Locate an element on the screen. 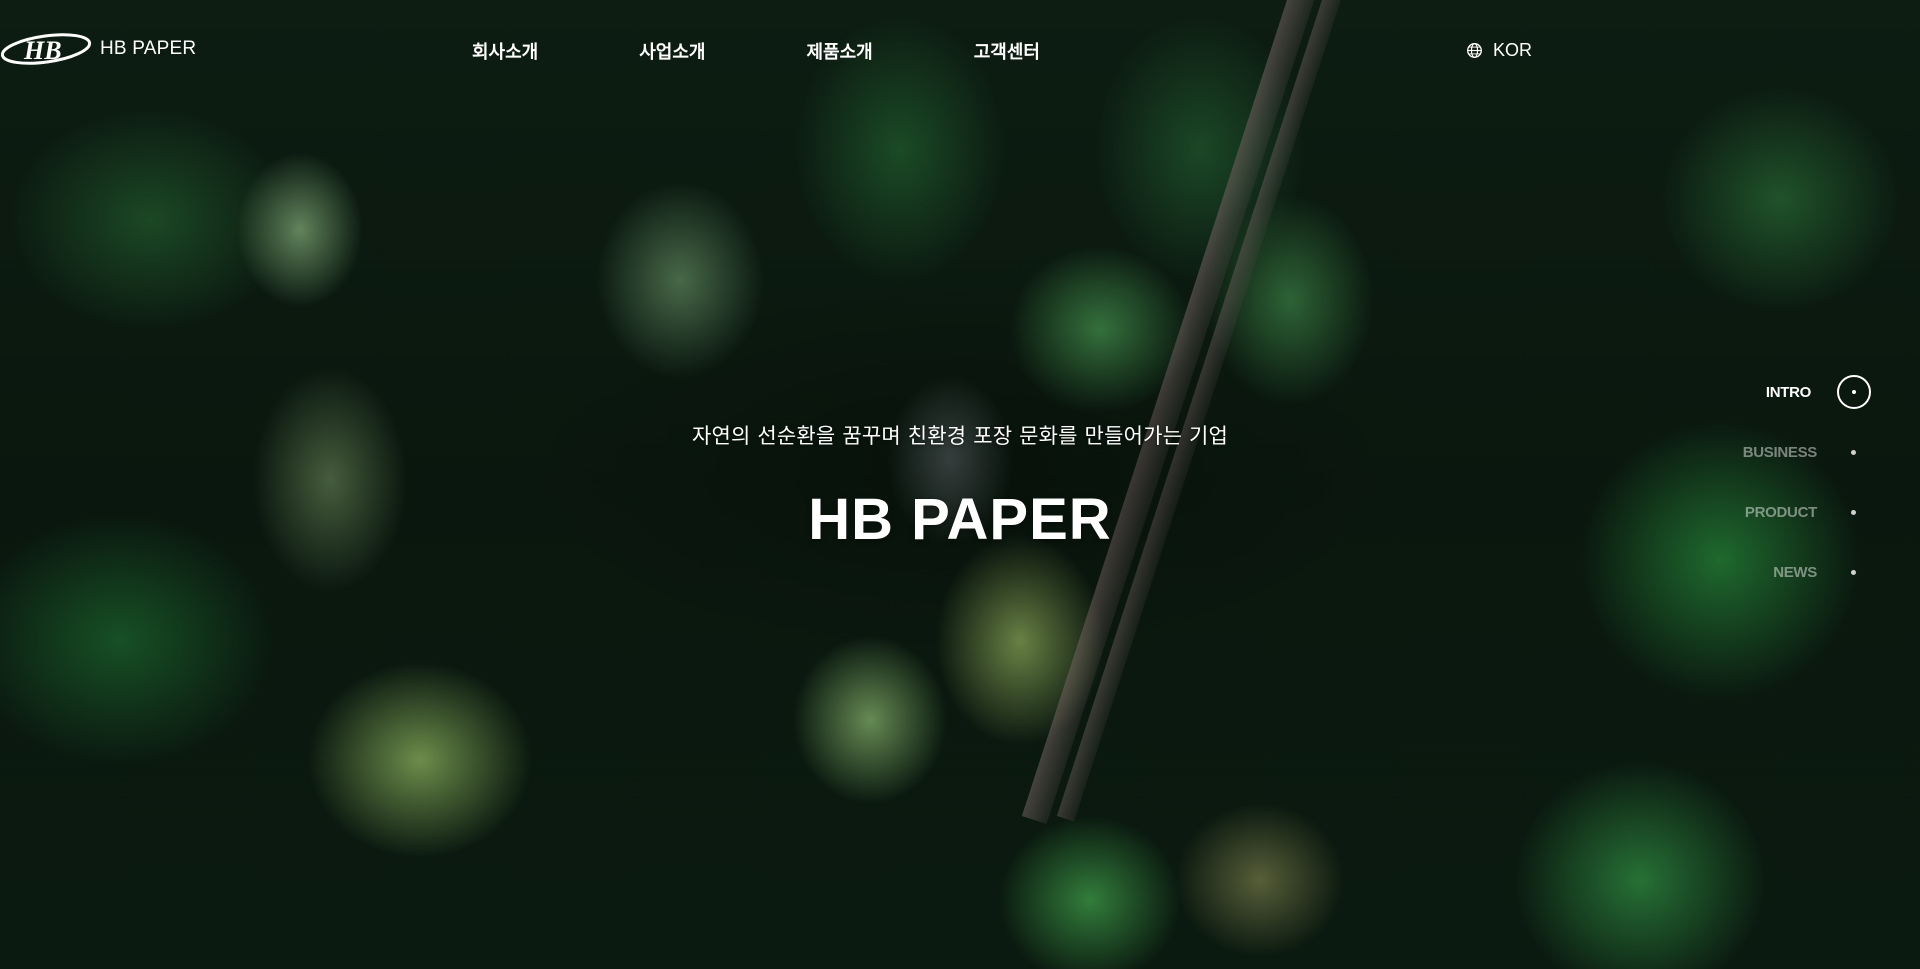 The image size is (1920, 969). section-nav-label: BUSINESS is located at coordinates (1780, 452).